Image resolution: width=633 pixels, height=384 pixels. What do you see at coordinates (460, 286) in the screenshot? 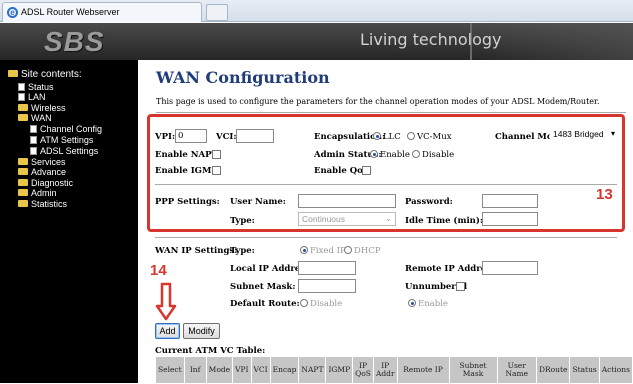
I see `unnumbered-checkbox` at bounding box center [460, 286].